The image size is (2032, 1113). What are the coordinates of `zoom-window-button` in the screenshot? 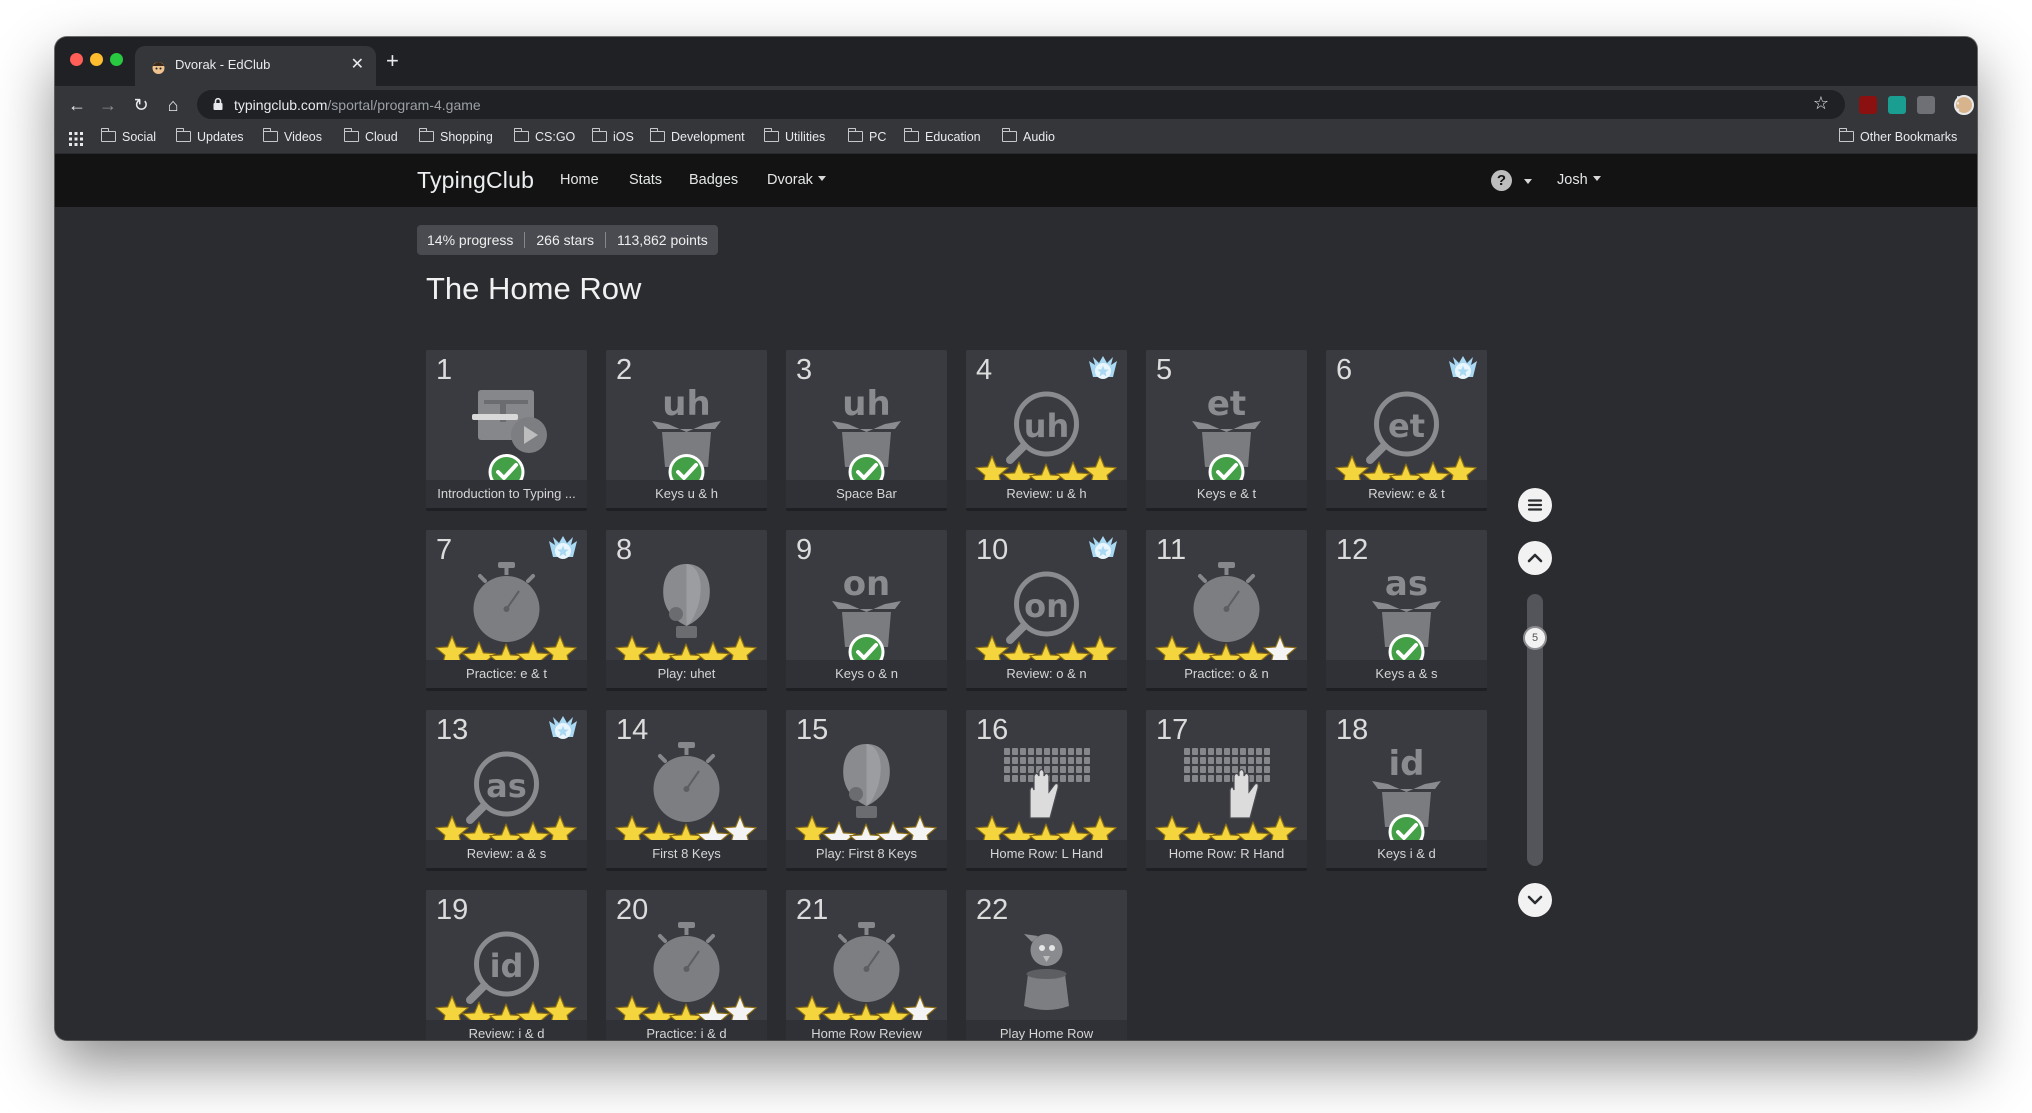 It's located at (116, 59).